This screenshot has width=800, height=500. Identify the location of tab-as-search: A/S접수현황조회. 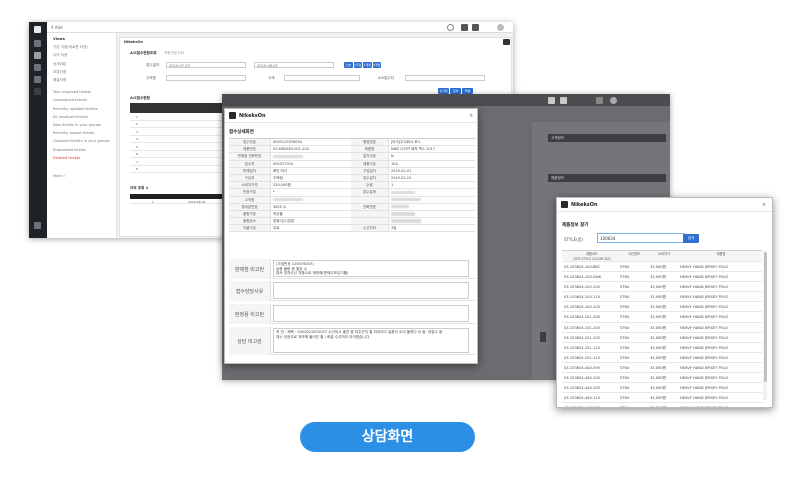
(143, 53).